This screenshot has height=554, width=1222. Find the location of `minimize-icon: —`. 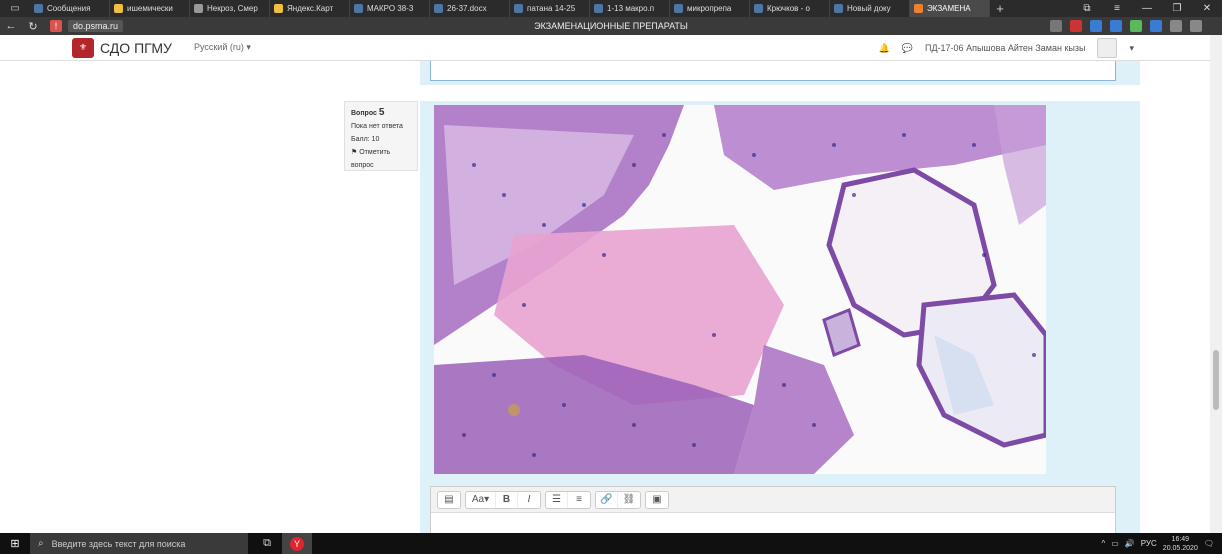

minimize-icon: — is located at coordinates (1147, 8).